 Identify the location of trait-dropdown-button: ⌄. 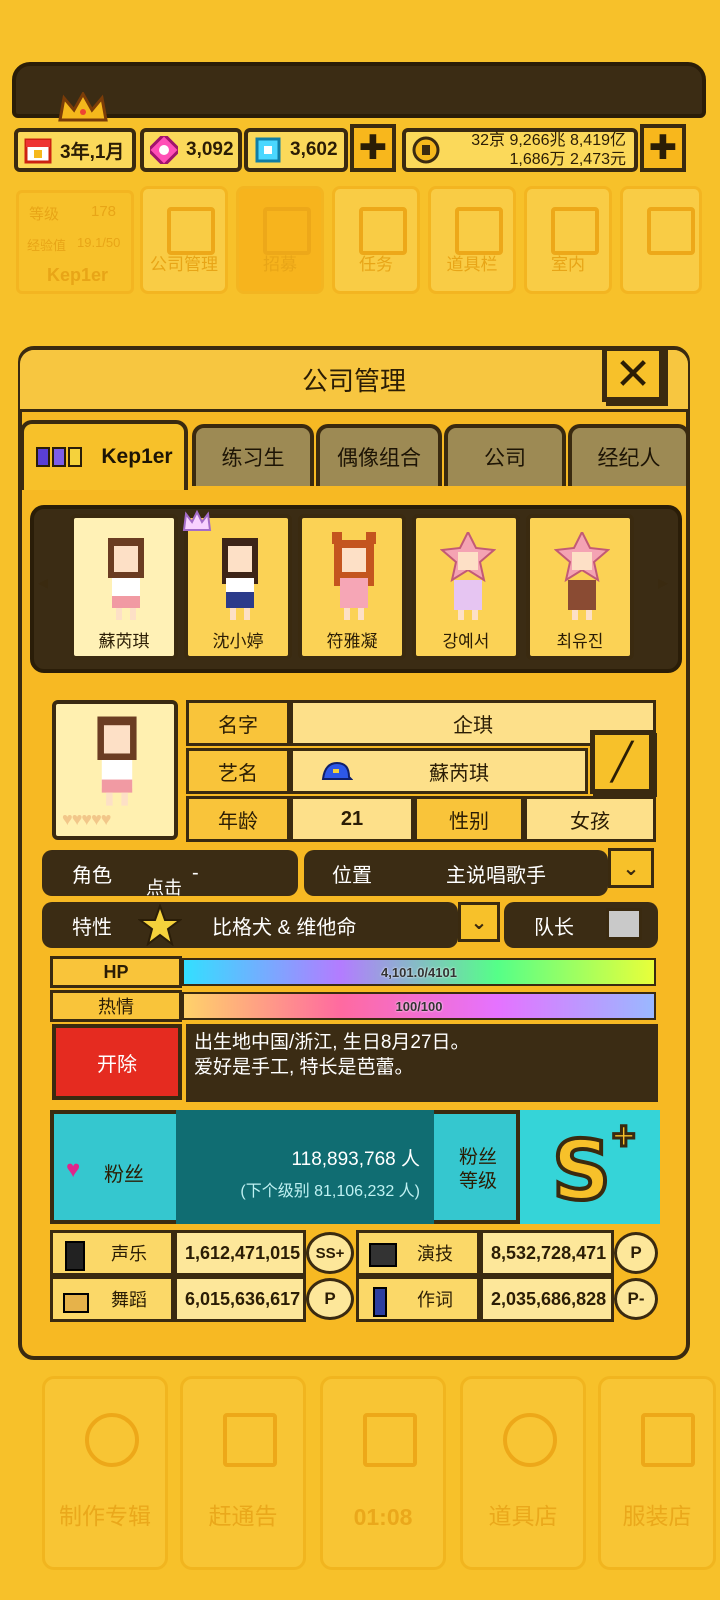
(479, 922).